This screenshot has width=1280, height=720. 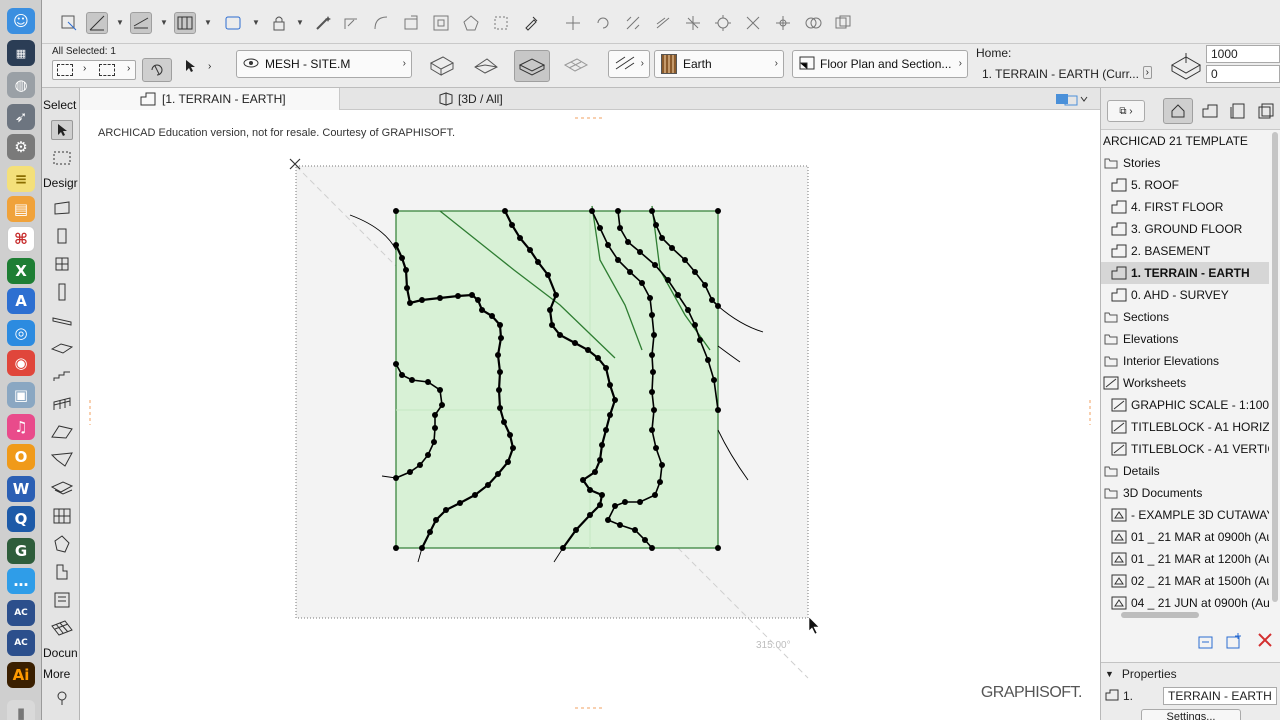 What do you see at coordinates (1185, 493) in the screenshot?
I see `navigator-item: 3D Documents` at bounding box center [1185, 493].